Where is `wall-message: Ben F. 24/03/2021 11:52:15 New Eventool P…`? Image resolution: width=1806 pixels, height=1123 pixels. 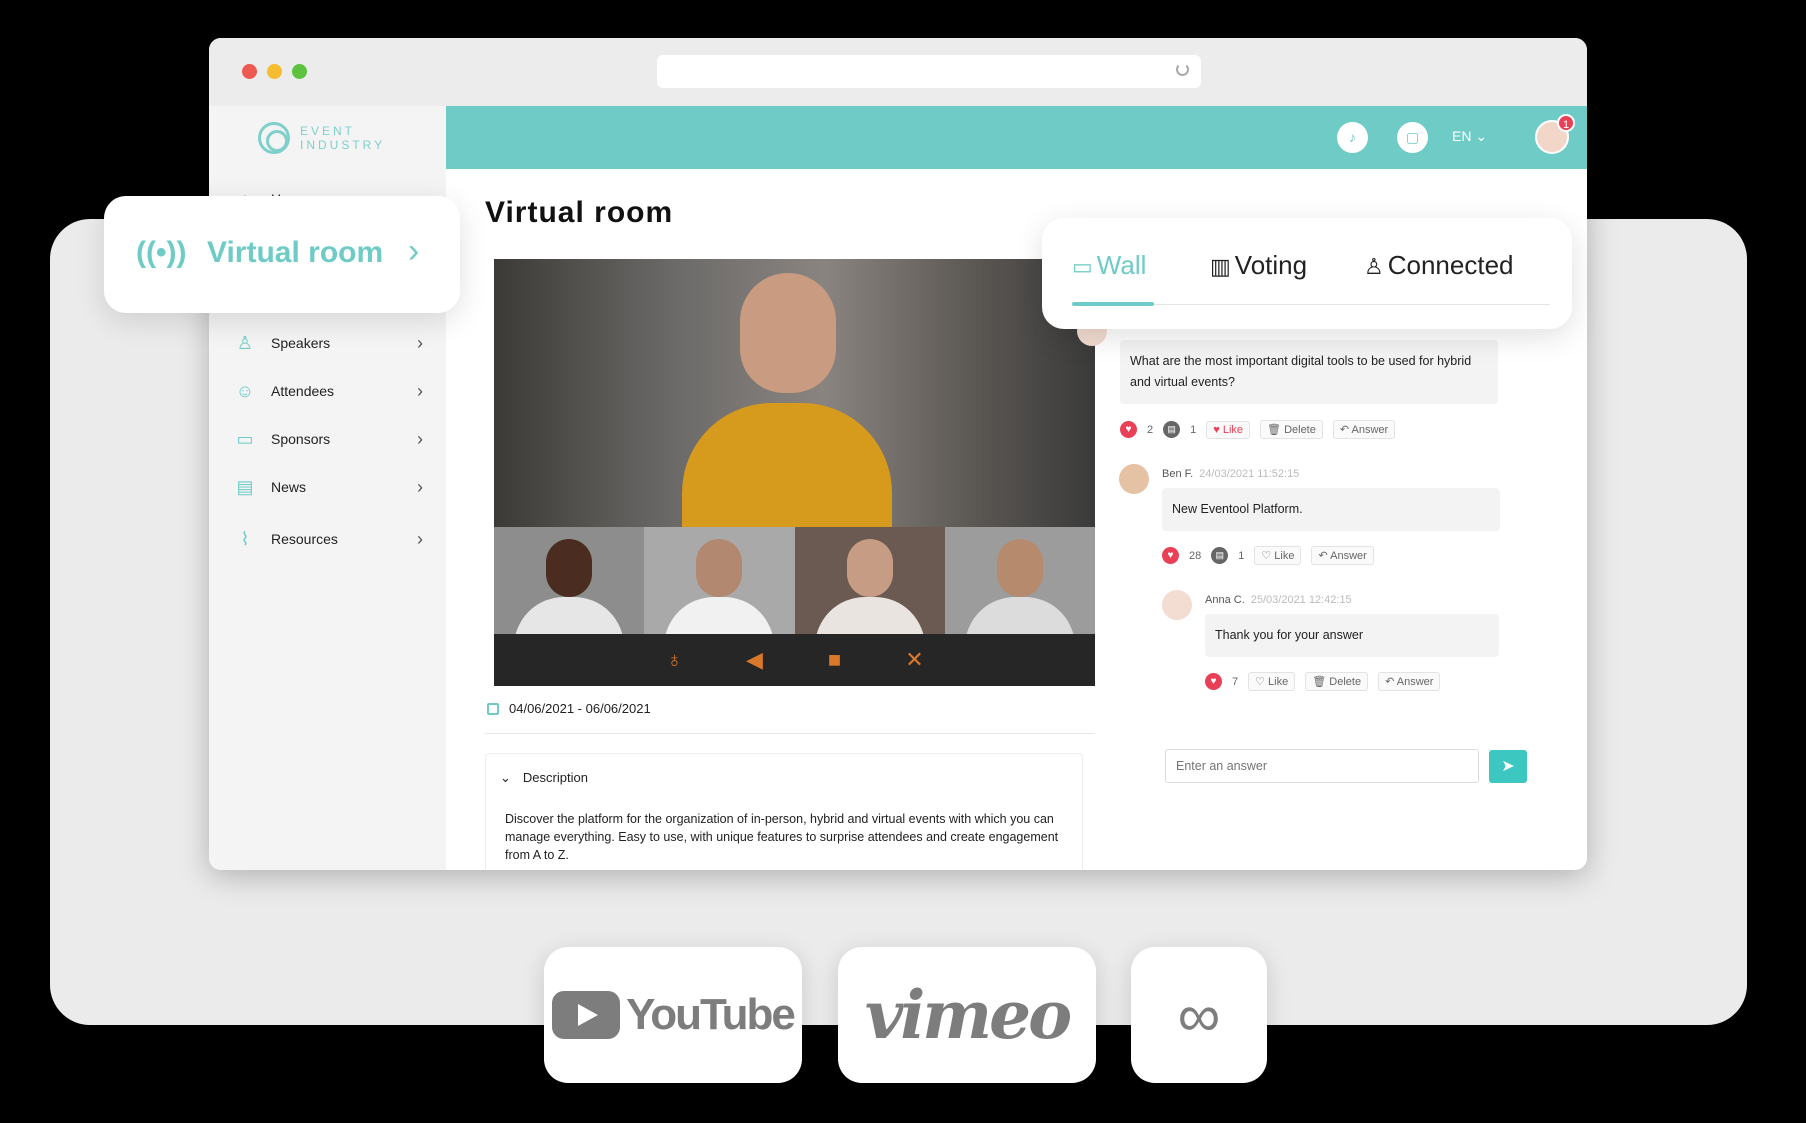 wall-message: Ben F. 24/03/2021 11:52:15 New Eventool P… is located at coordinates (1335, 519).